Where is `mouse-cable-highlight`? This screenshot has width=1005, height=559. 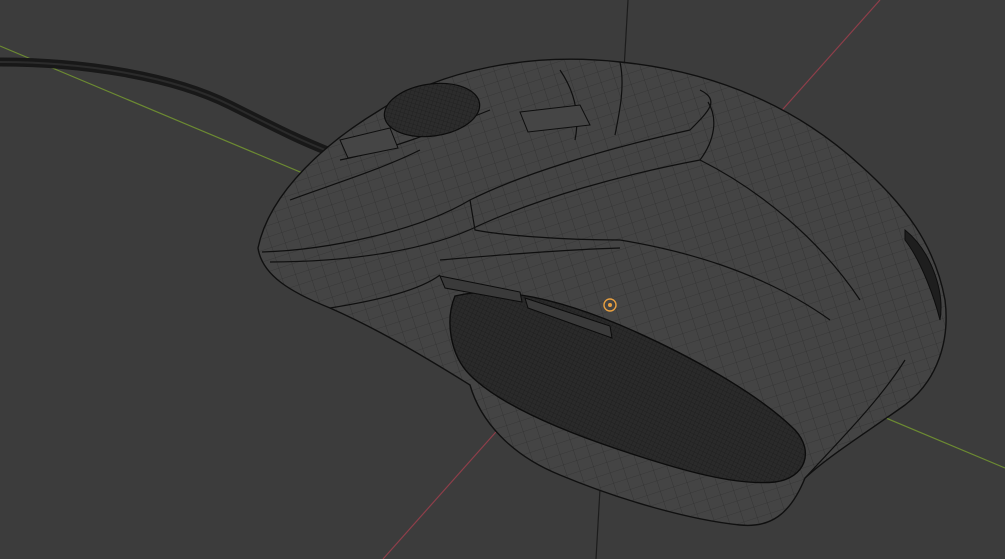 mouse-cable-highlight is located at coordinates (165, 107).